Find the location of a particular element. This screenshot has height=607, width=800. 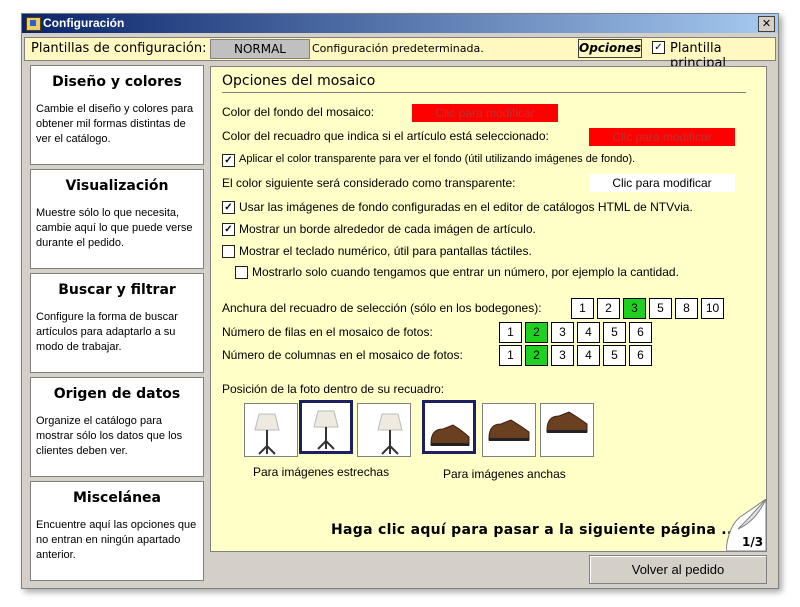

cols-selector: 123456 is located at coordinates (577, 355).